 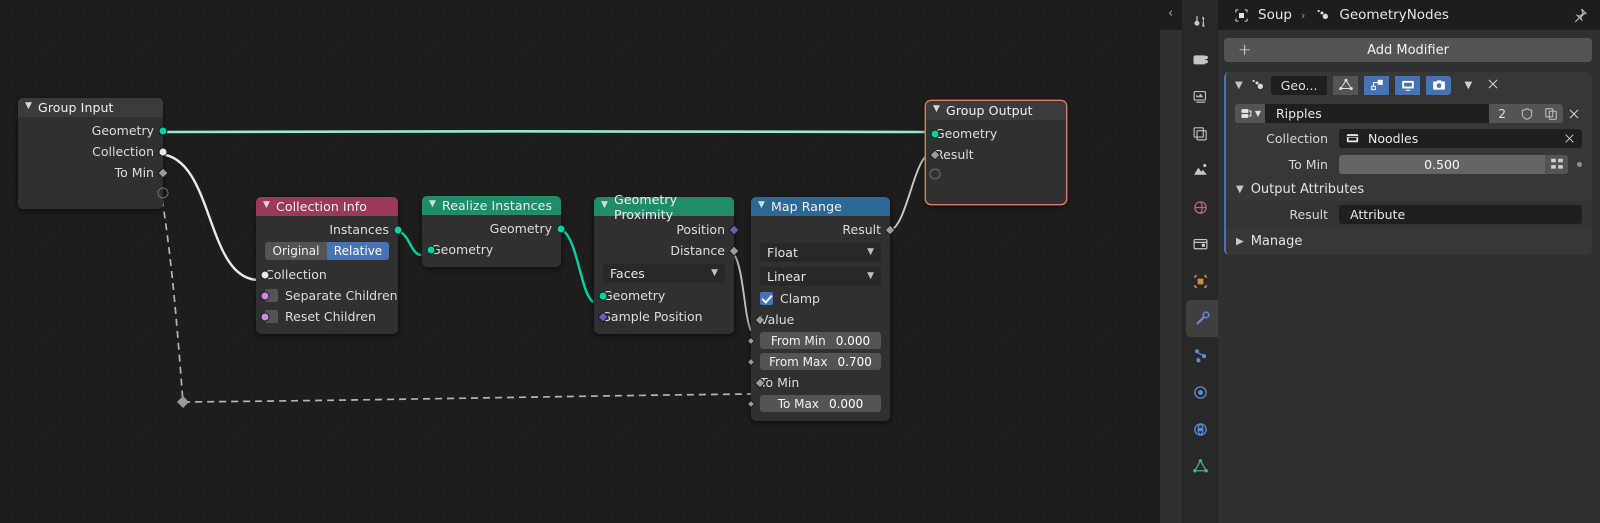 What do you see at coordinates (1493, 85) in the screenshot?
I see `close-icon` at bounding box center [1493, 85].